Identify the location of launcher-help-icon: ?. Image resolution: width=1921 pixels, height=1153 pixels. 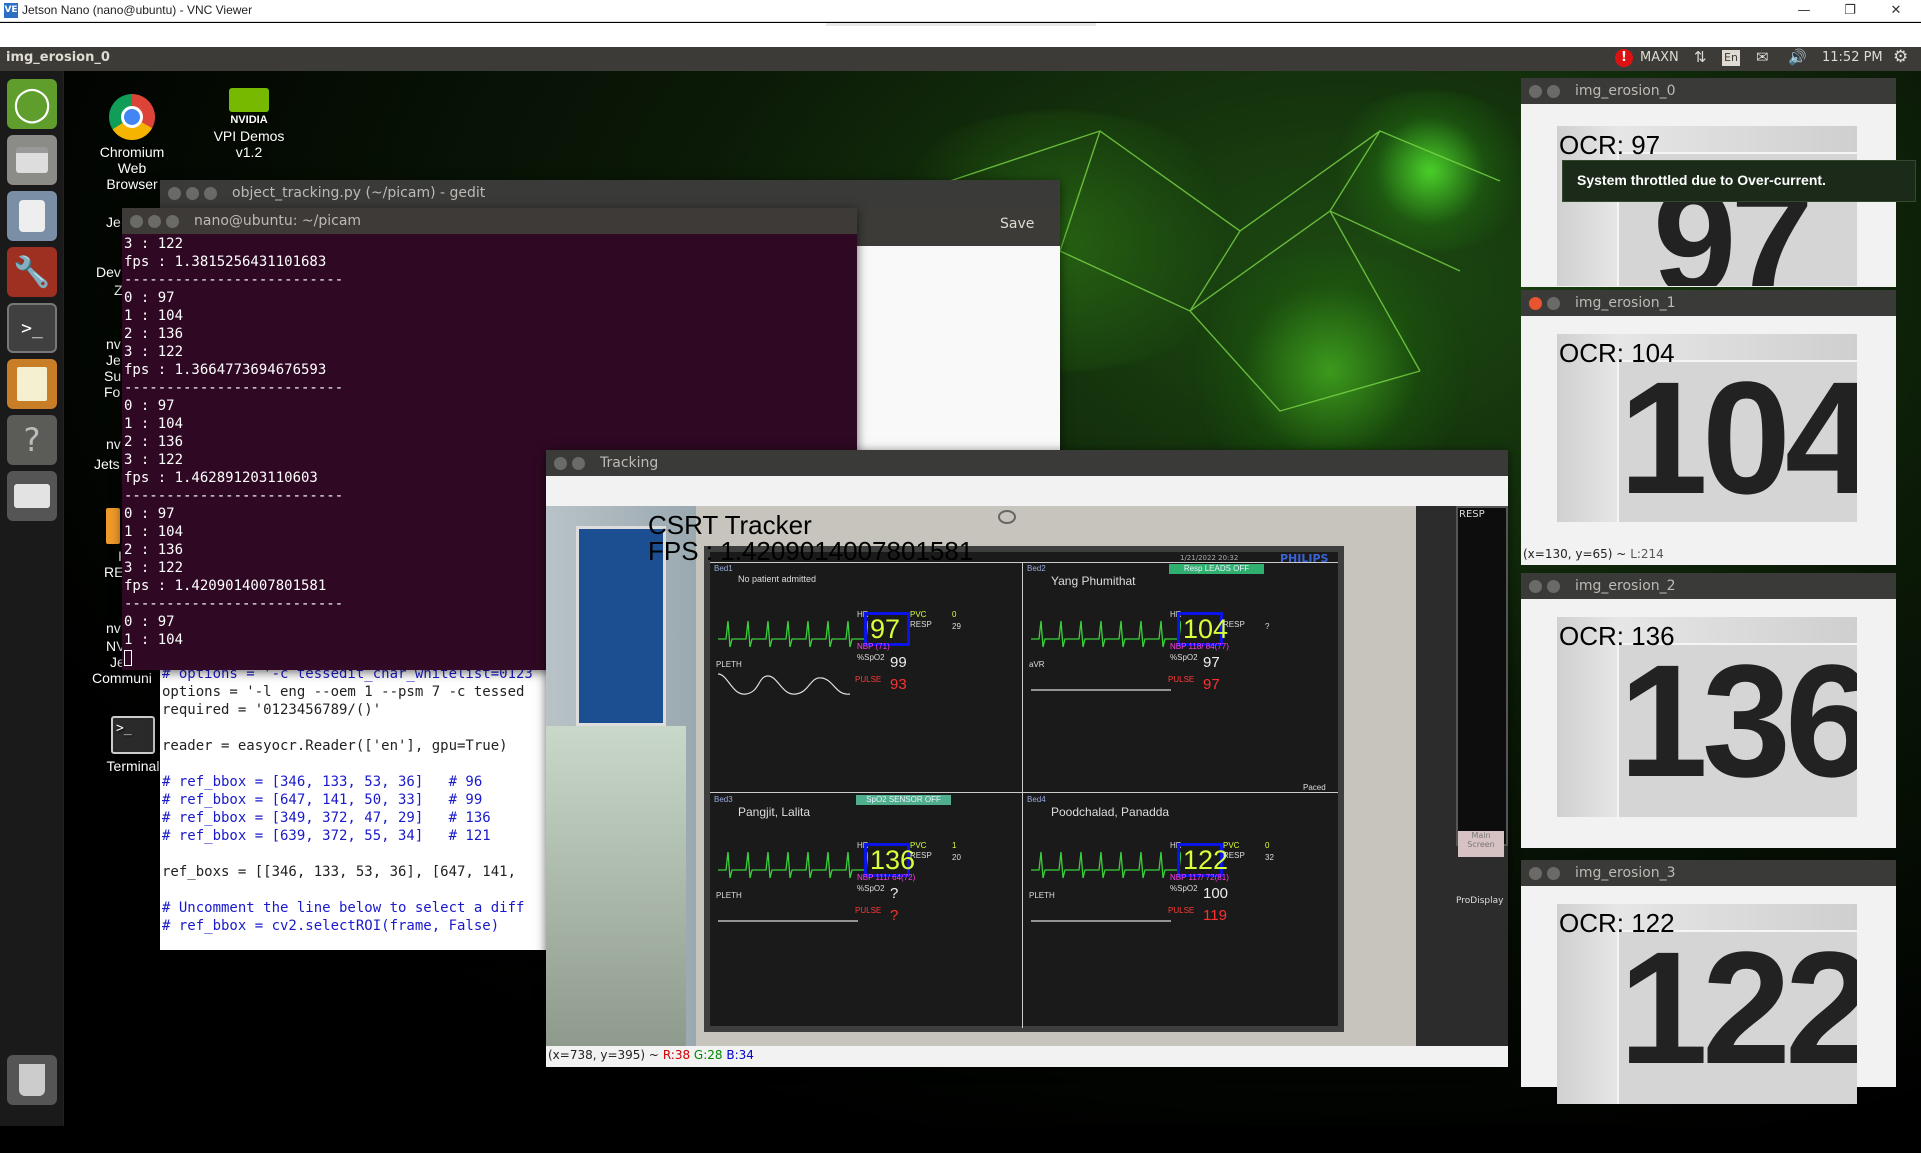
(32, 440).